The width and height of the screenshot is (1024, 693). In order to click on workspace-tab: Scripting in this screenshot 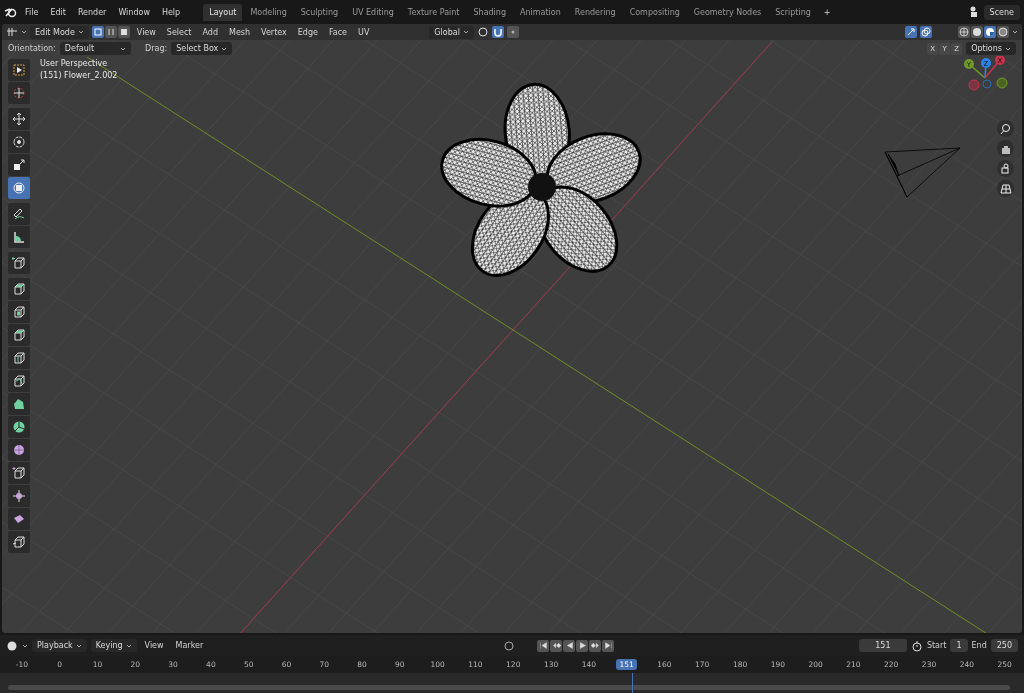, I will do `click(793, 12)`.